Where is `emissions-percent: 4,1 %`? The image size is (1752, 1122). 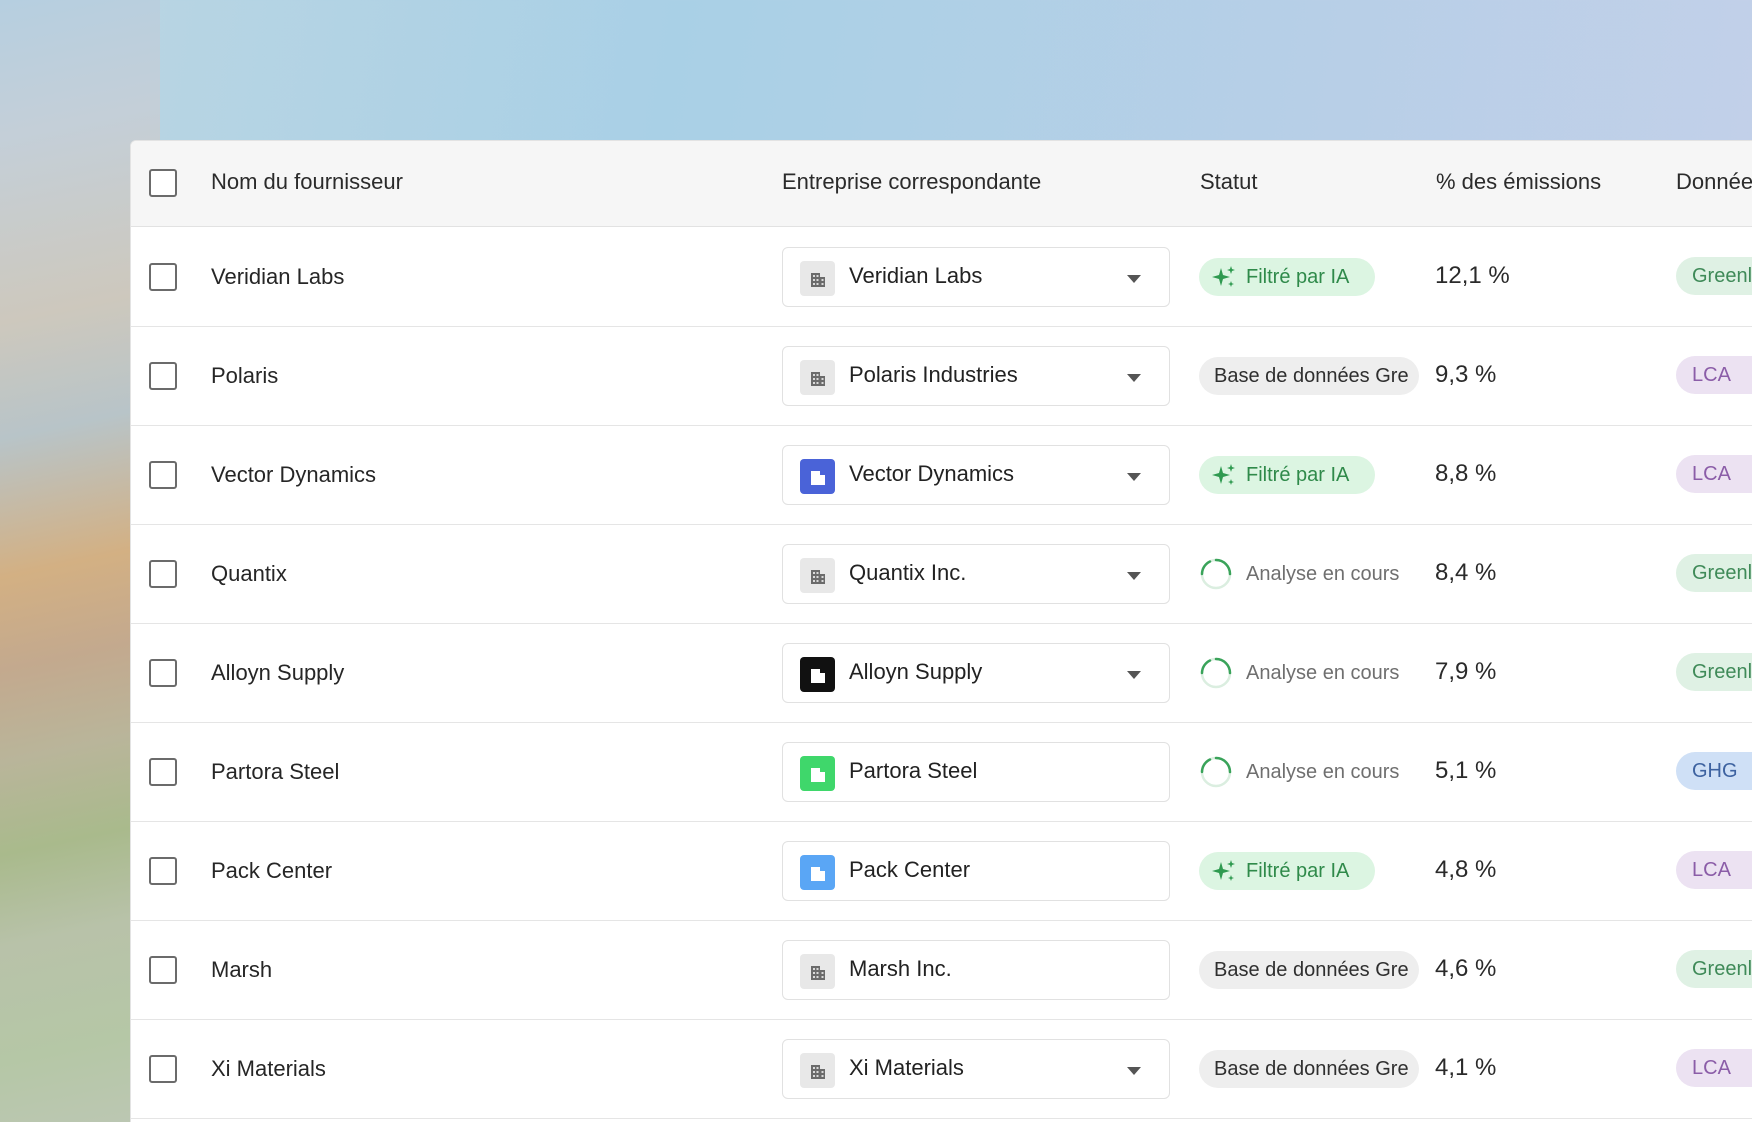
emissions-percent: 4,1 % is located at coordinates (1466, 1067).